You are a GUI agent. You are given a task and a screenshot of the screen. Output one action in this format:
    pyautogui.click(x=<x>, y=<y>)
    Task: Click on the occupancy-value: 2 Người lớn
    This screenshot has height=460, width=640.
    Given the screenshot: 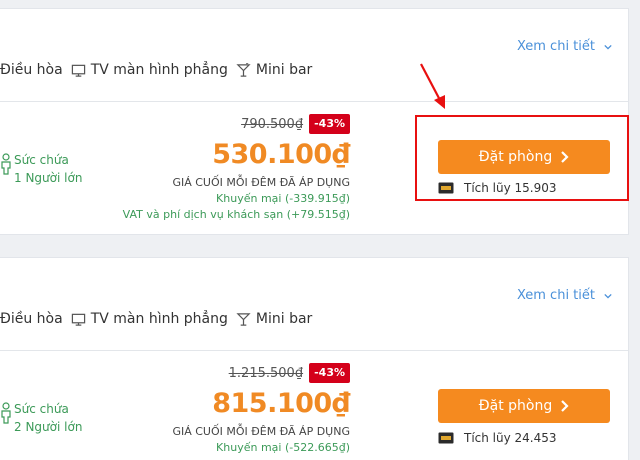 What is the action you would take?
    pyautogui.click(x=48, y=427)
    